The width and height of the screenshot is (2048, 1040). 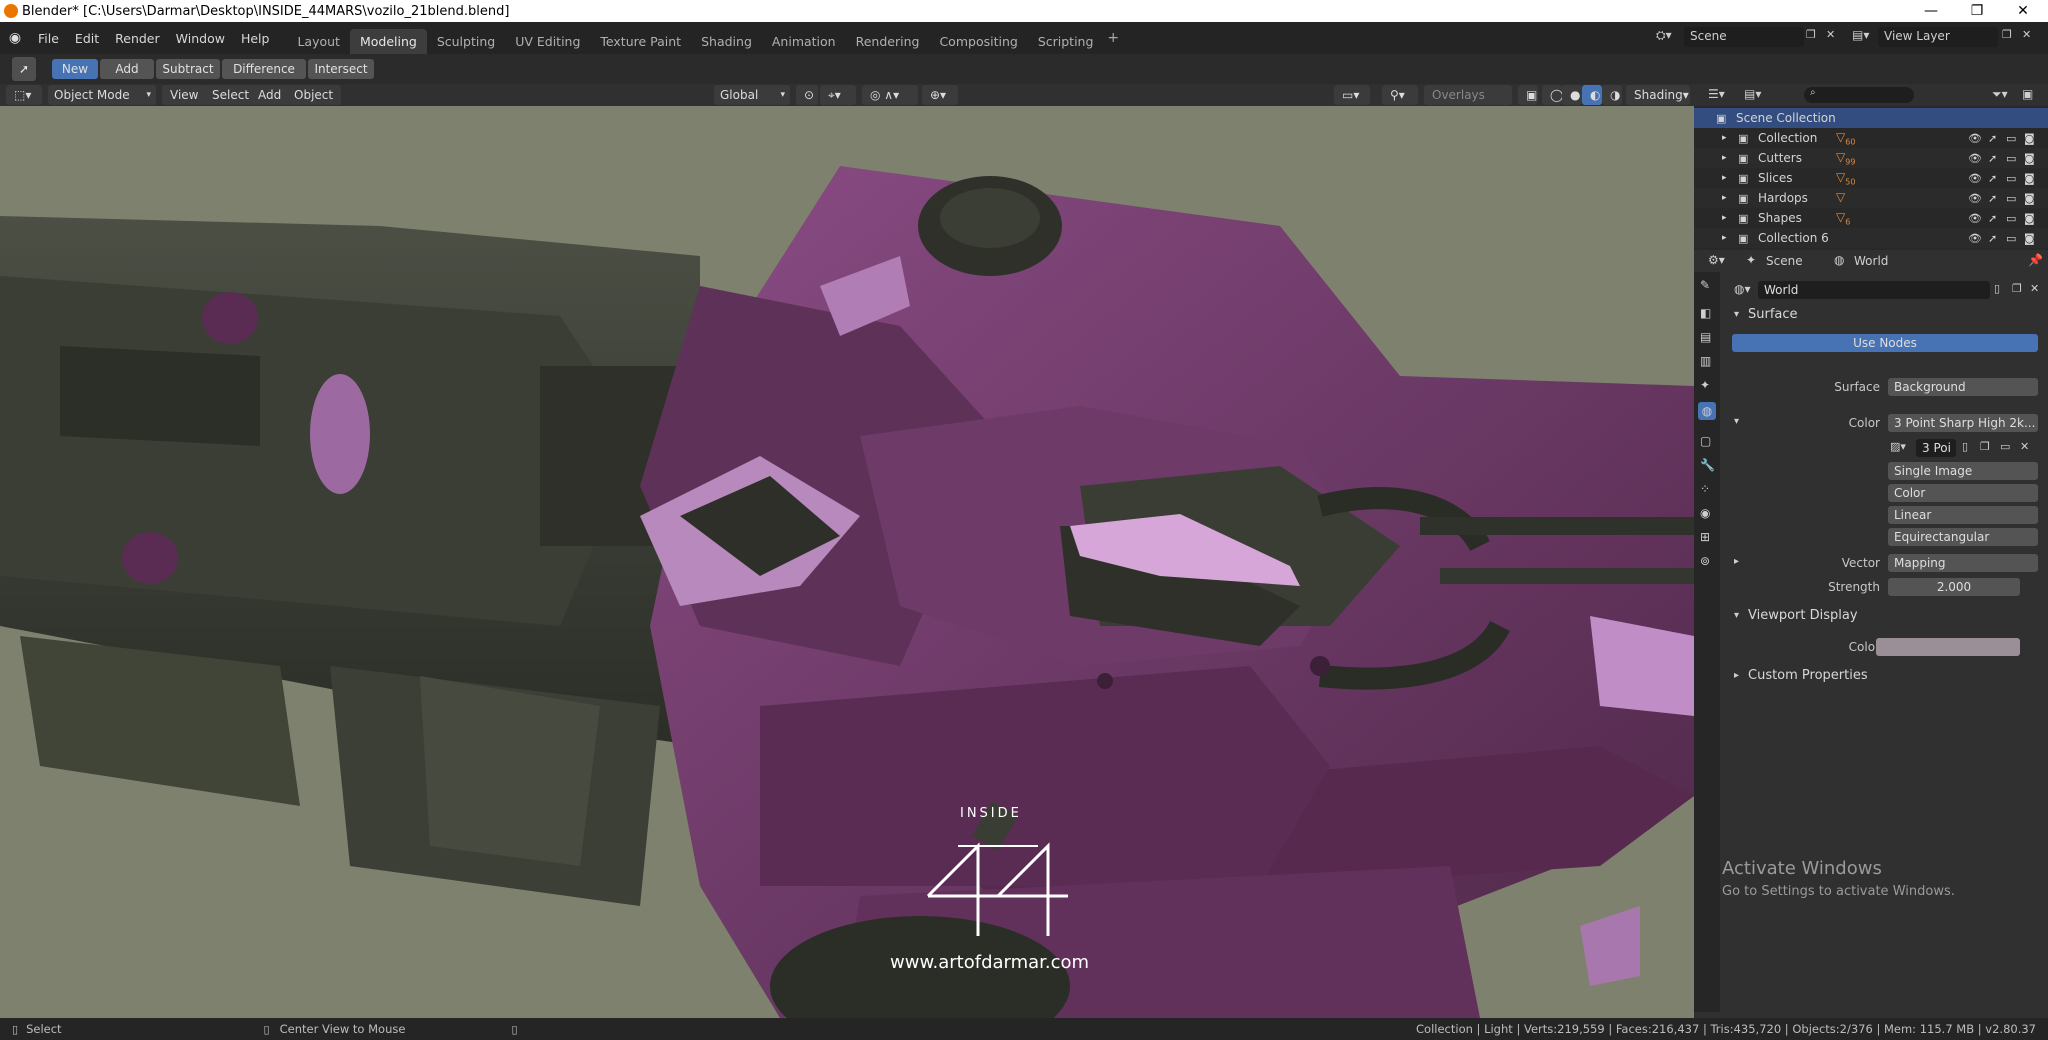 I want to click on menu-edit: Edit, so click(x=87, y=38).